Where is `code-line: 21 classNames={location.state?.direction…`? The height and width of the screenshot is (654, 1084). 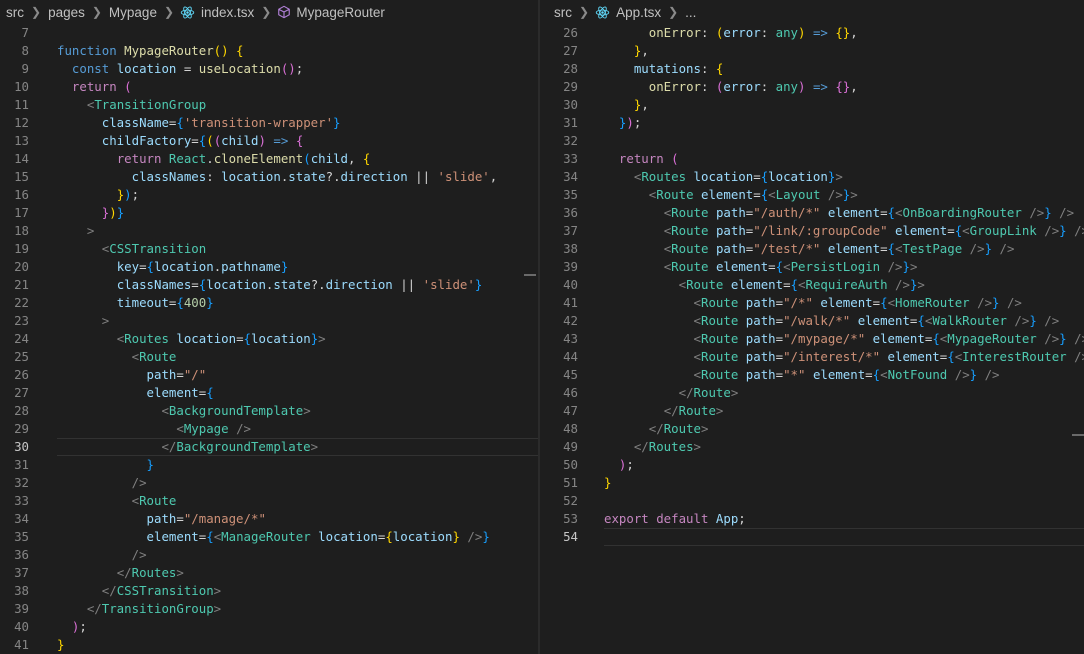 code-line: 21 classNames={location.state?.direction… is located at coordinates (269, 285).